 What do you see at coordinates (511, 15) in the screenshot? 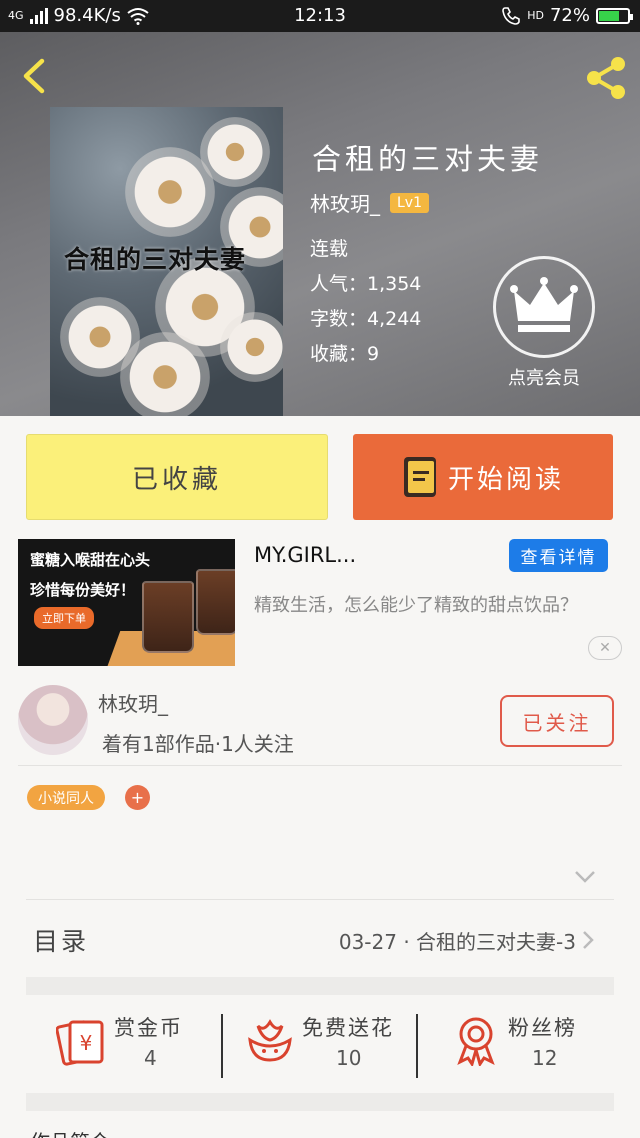
I see `phone-icon` at bounding box center [511, 15].